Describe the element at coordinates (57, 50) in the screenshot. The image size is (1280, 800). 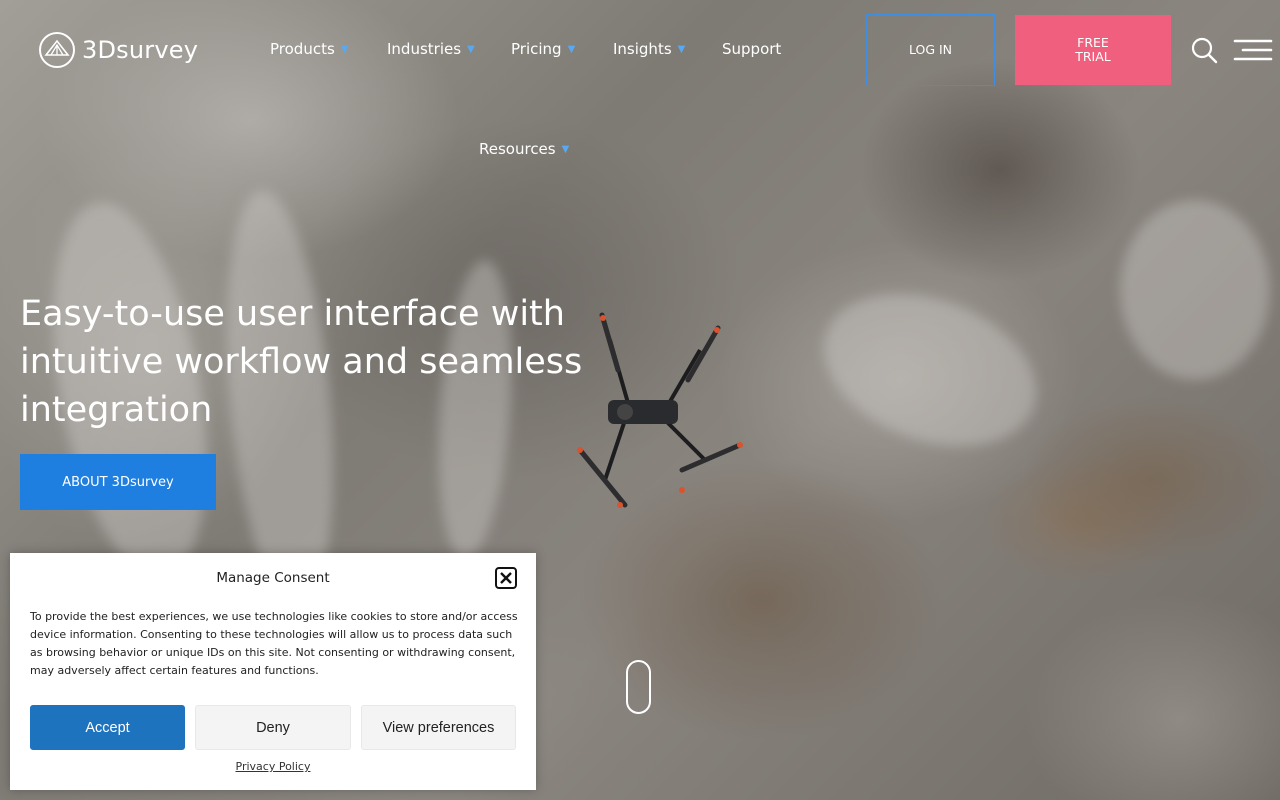
I see `3dsurvey-logo-icon` at that location.